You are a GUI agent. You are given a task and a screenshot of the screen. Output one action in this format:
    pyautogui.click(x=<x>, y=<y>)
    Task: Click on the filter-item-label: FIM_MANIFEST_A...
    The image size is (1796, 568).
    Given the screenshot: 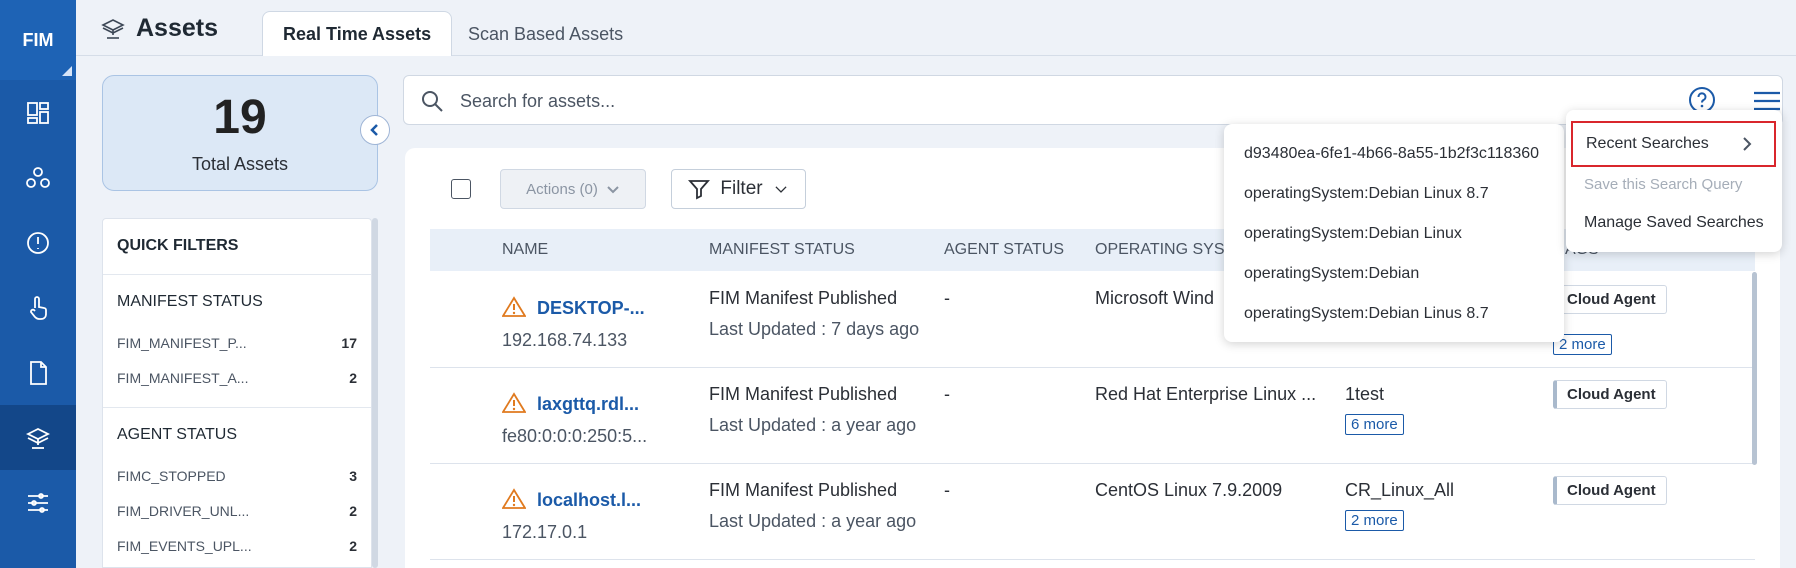 What is the action you would take?
    pyautogui.click(x=183, y=377)
    